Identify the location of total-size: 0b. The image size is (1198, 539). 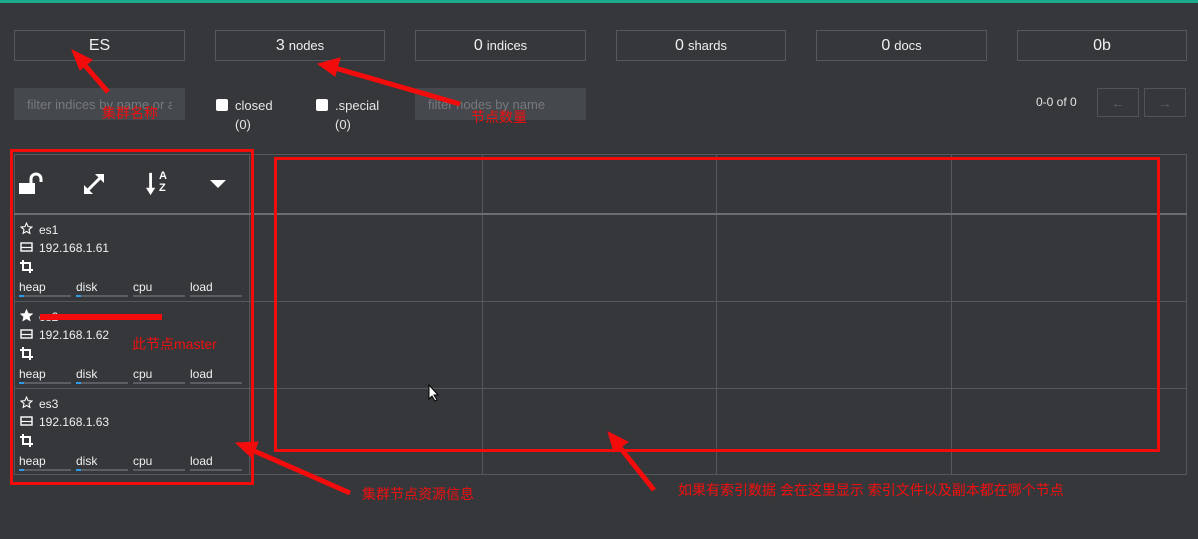
(1102, 45).